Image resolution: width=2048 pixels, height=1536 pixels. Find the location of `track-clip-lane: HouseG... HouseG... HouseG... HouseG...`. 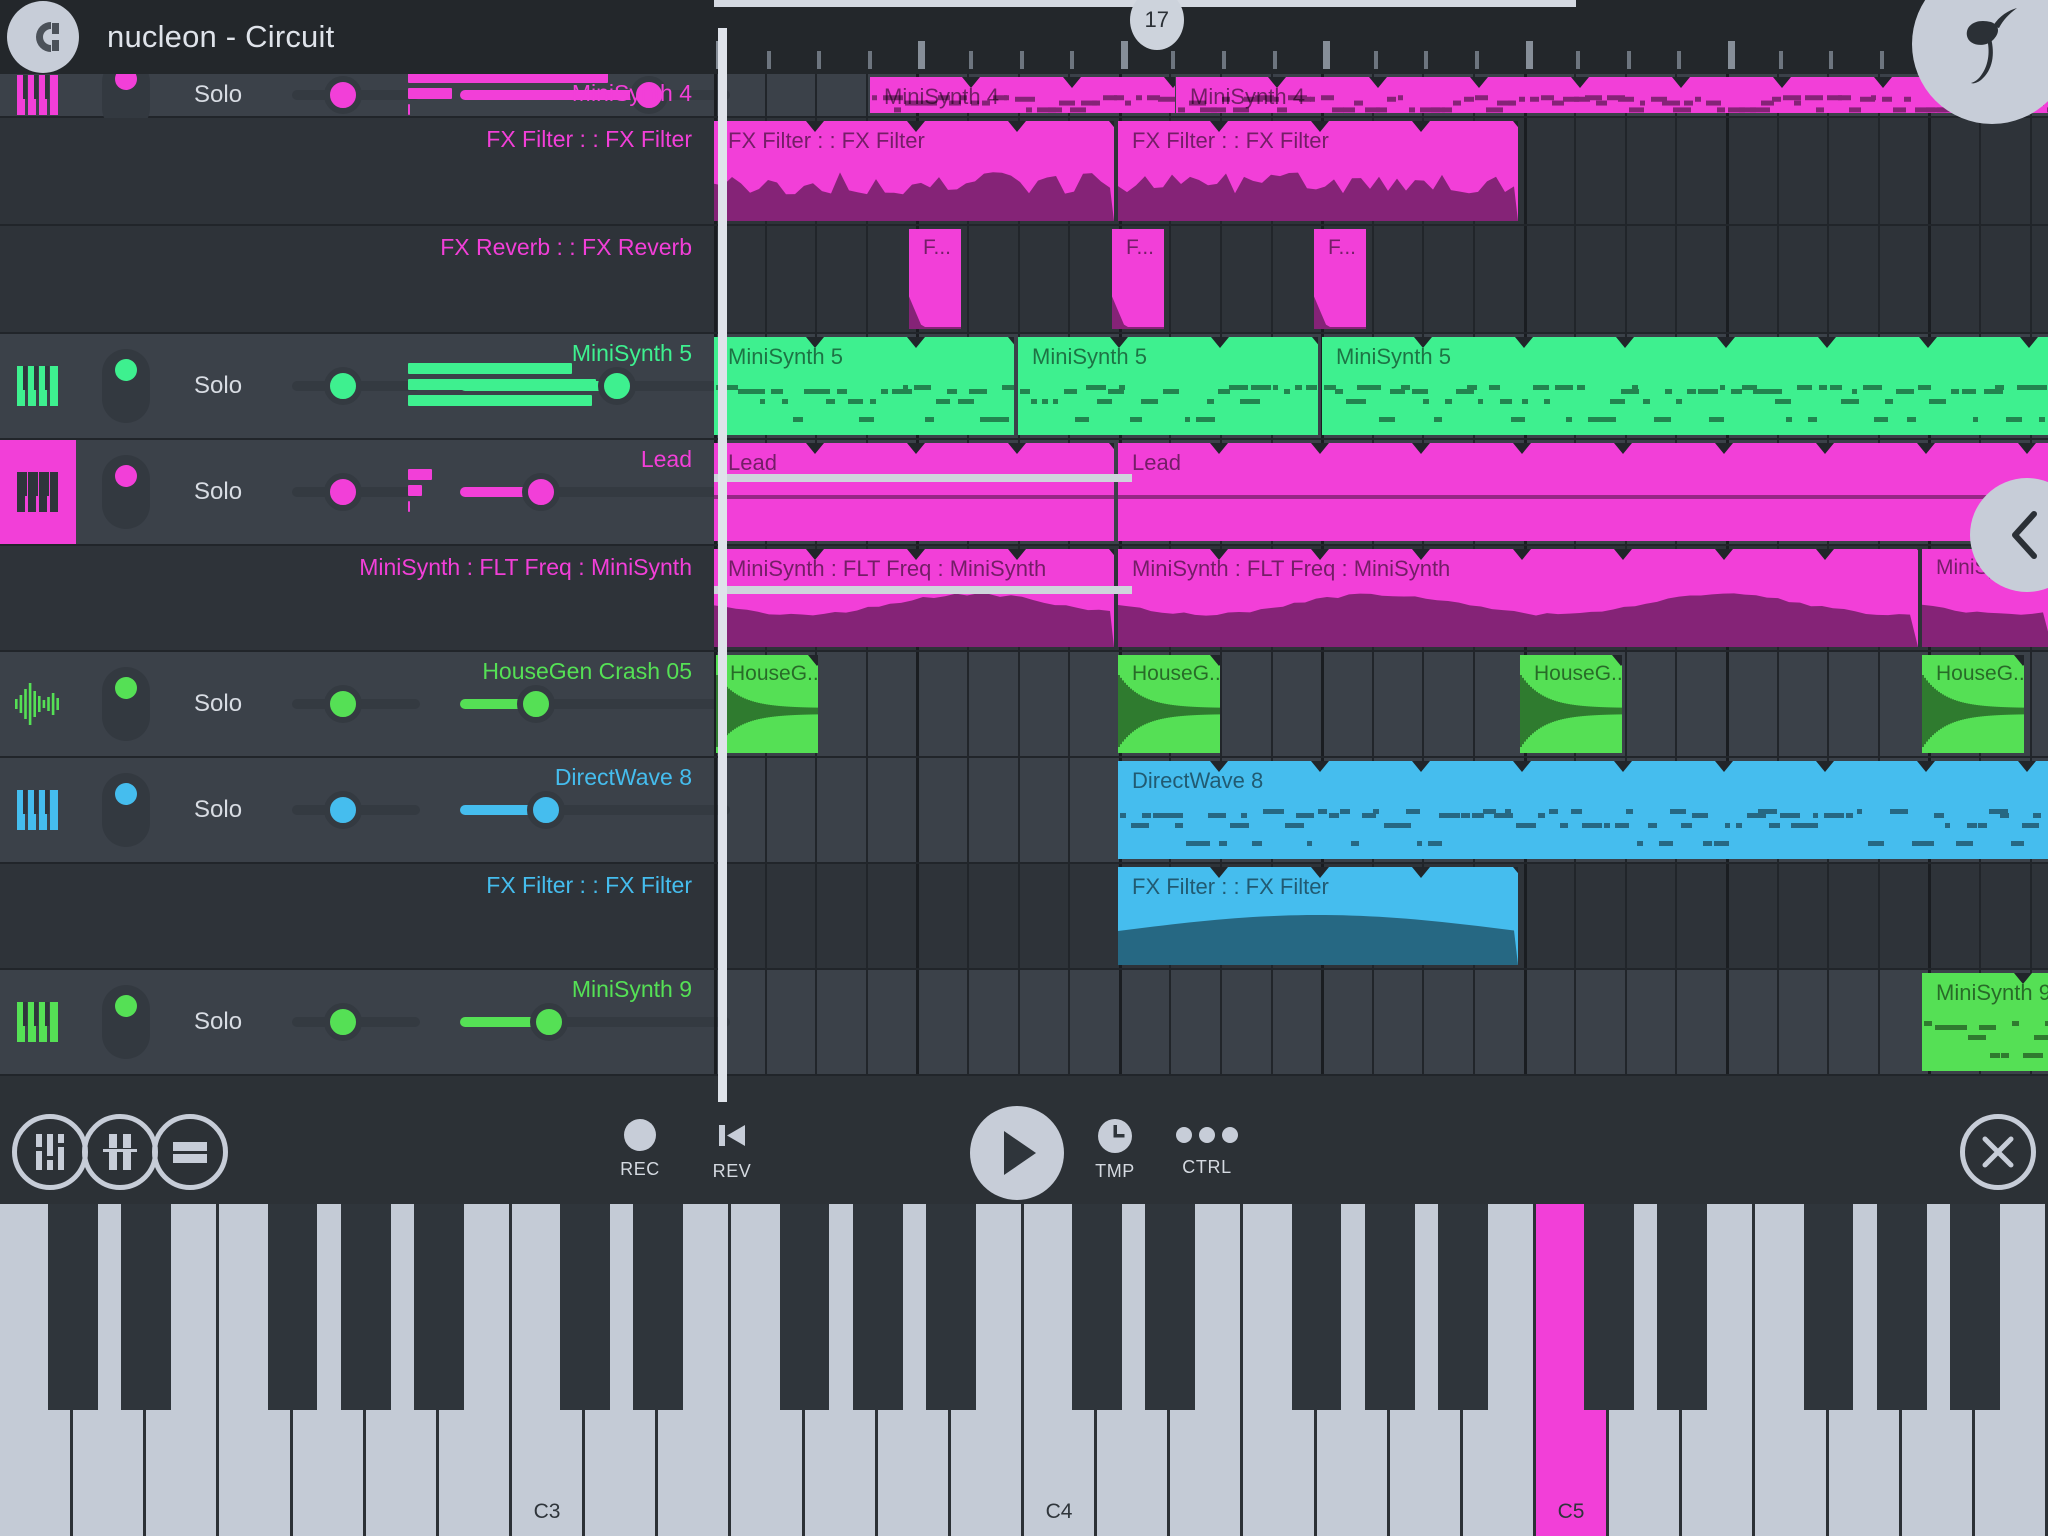

track-clip-lane: HouseG... HouseG... HouseG... HouseG... is located at coordinates (1381, 704).